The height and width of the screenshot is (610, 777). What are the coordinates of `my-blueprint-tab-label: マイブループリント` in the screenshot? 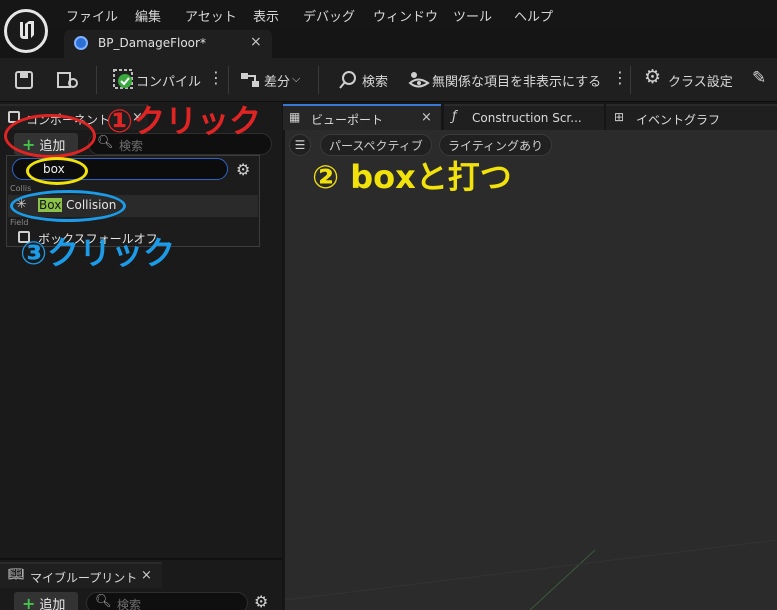 It's located at (84, 578).